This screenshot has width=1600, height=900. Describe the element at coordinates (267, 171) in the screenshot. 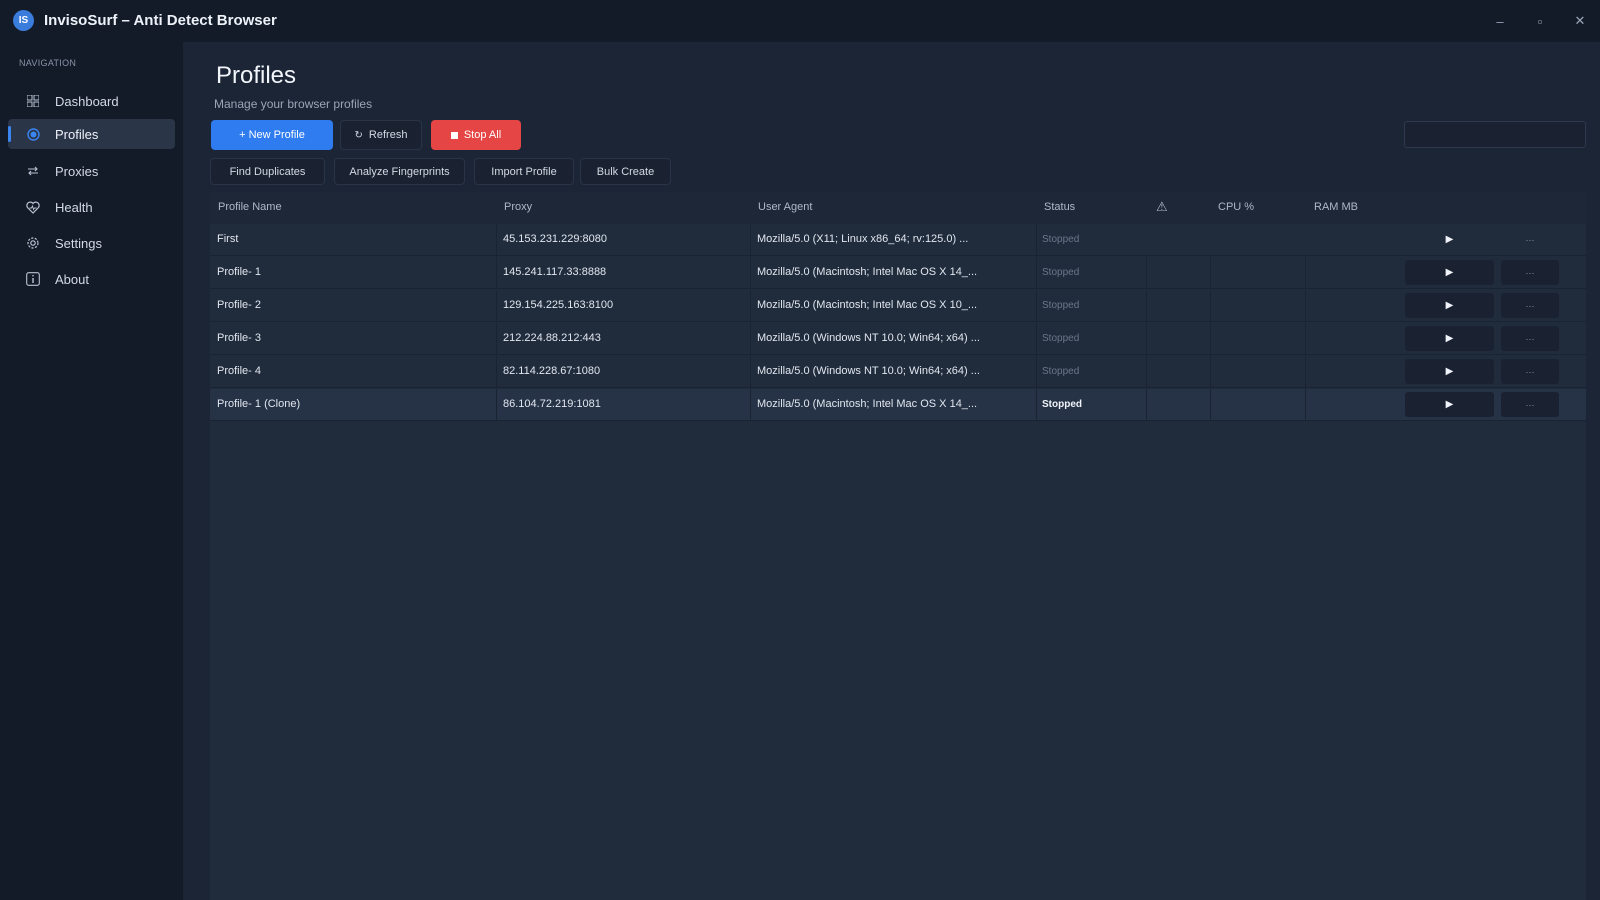

I see `find-duplicates-button: Find Duplicates` at that location.